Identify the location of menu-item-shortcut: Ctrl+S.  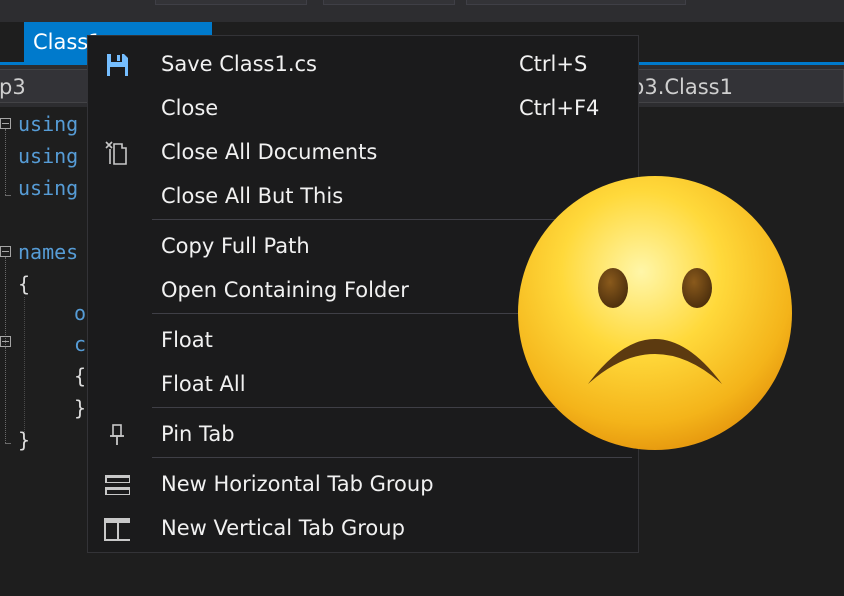
(553, 64).